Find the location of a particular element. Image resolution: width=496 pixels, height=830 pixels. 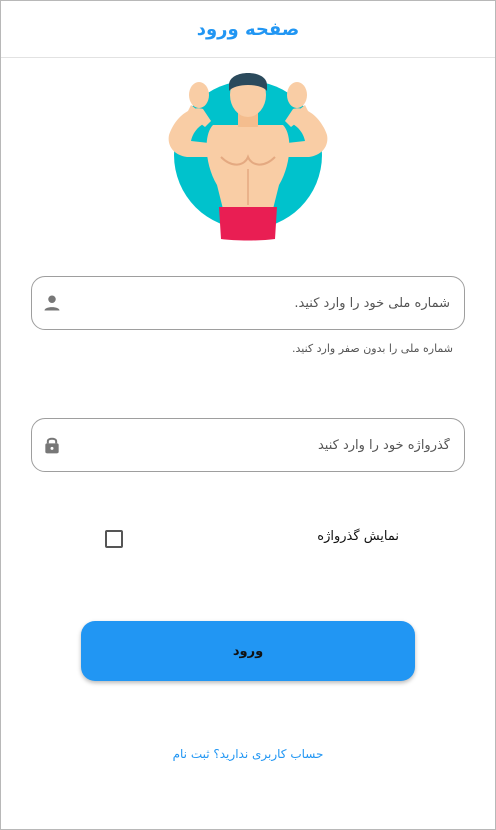

login-button-label: ورود is located at coordinates (248, 651).